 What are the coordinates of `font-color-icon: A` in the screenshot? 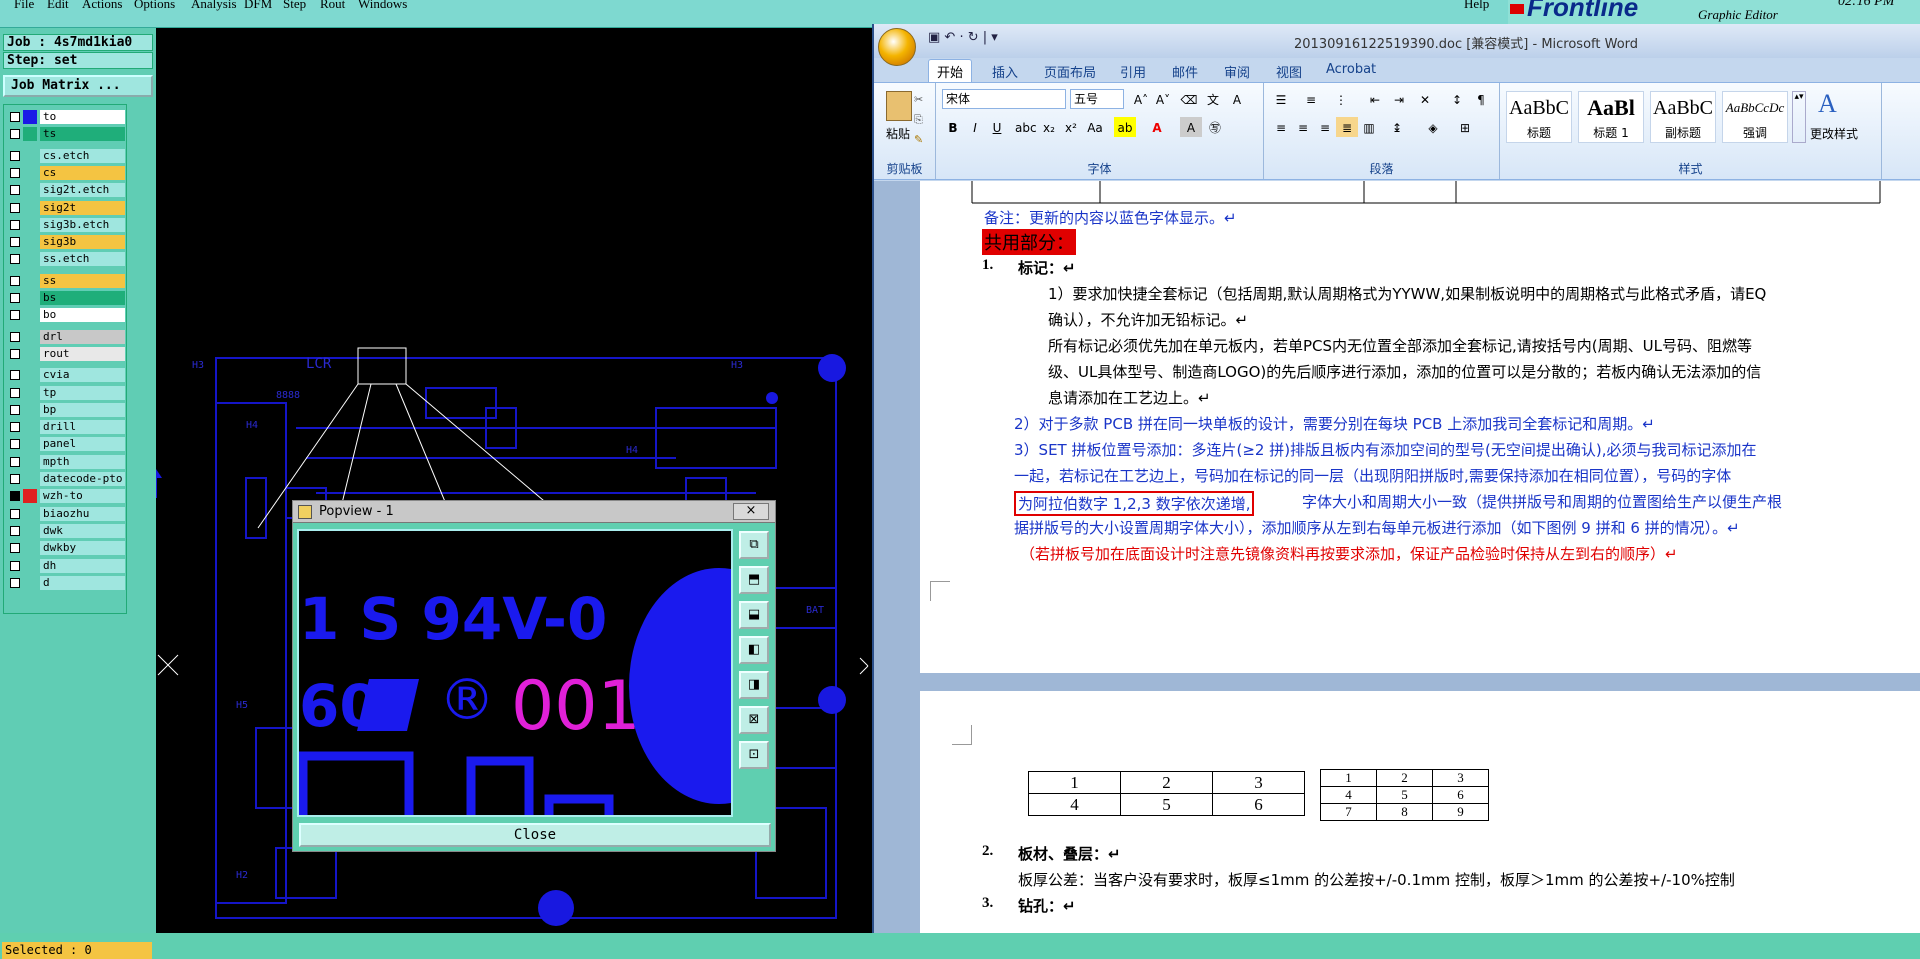 It's located at (1157, 127).